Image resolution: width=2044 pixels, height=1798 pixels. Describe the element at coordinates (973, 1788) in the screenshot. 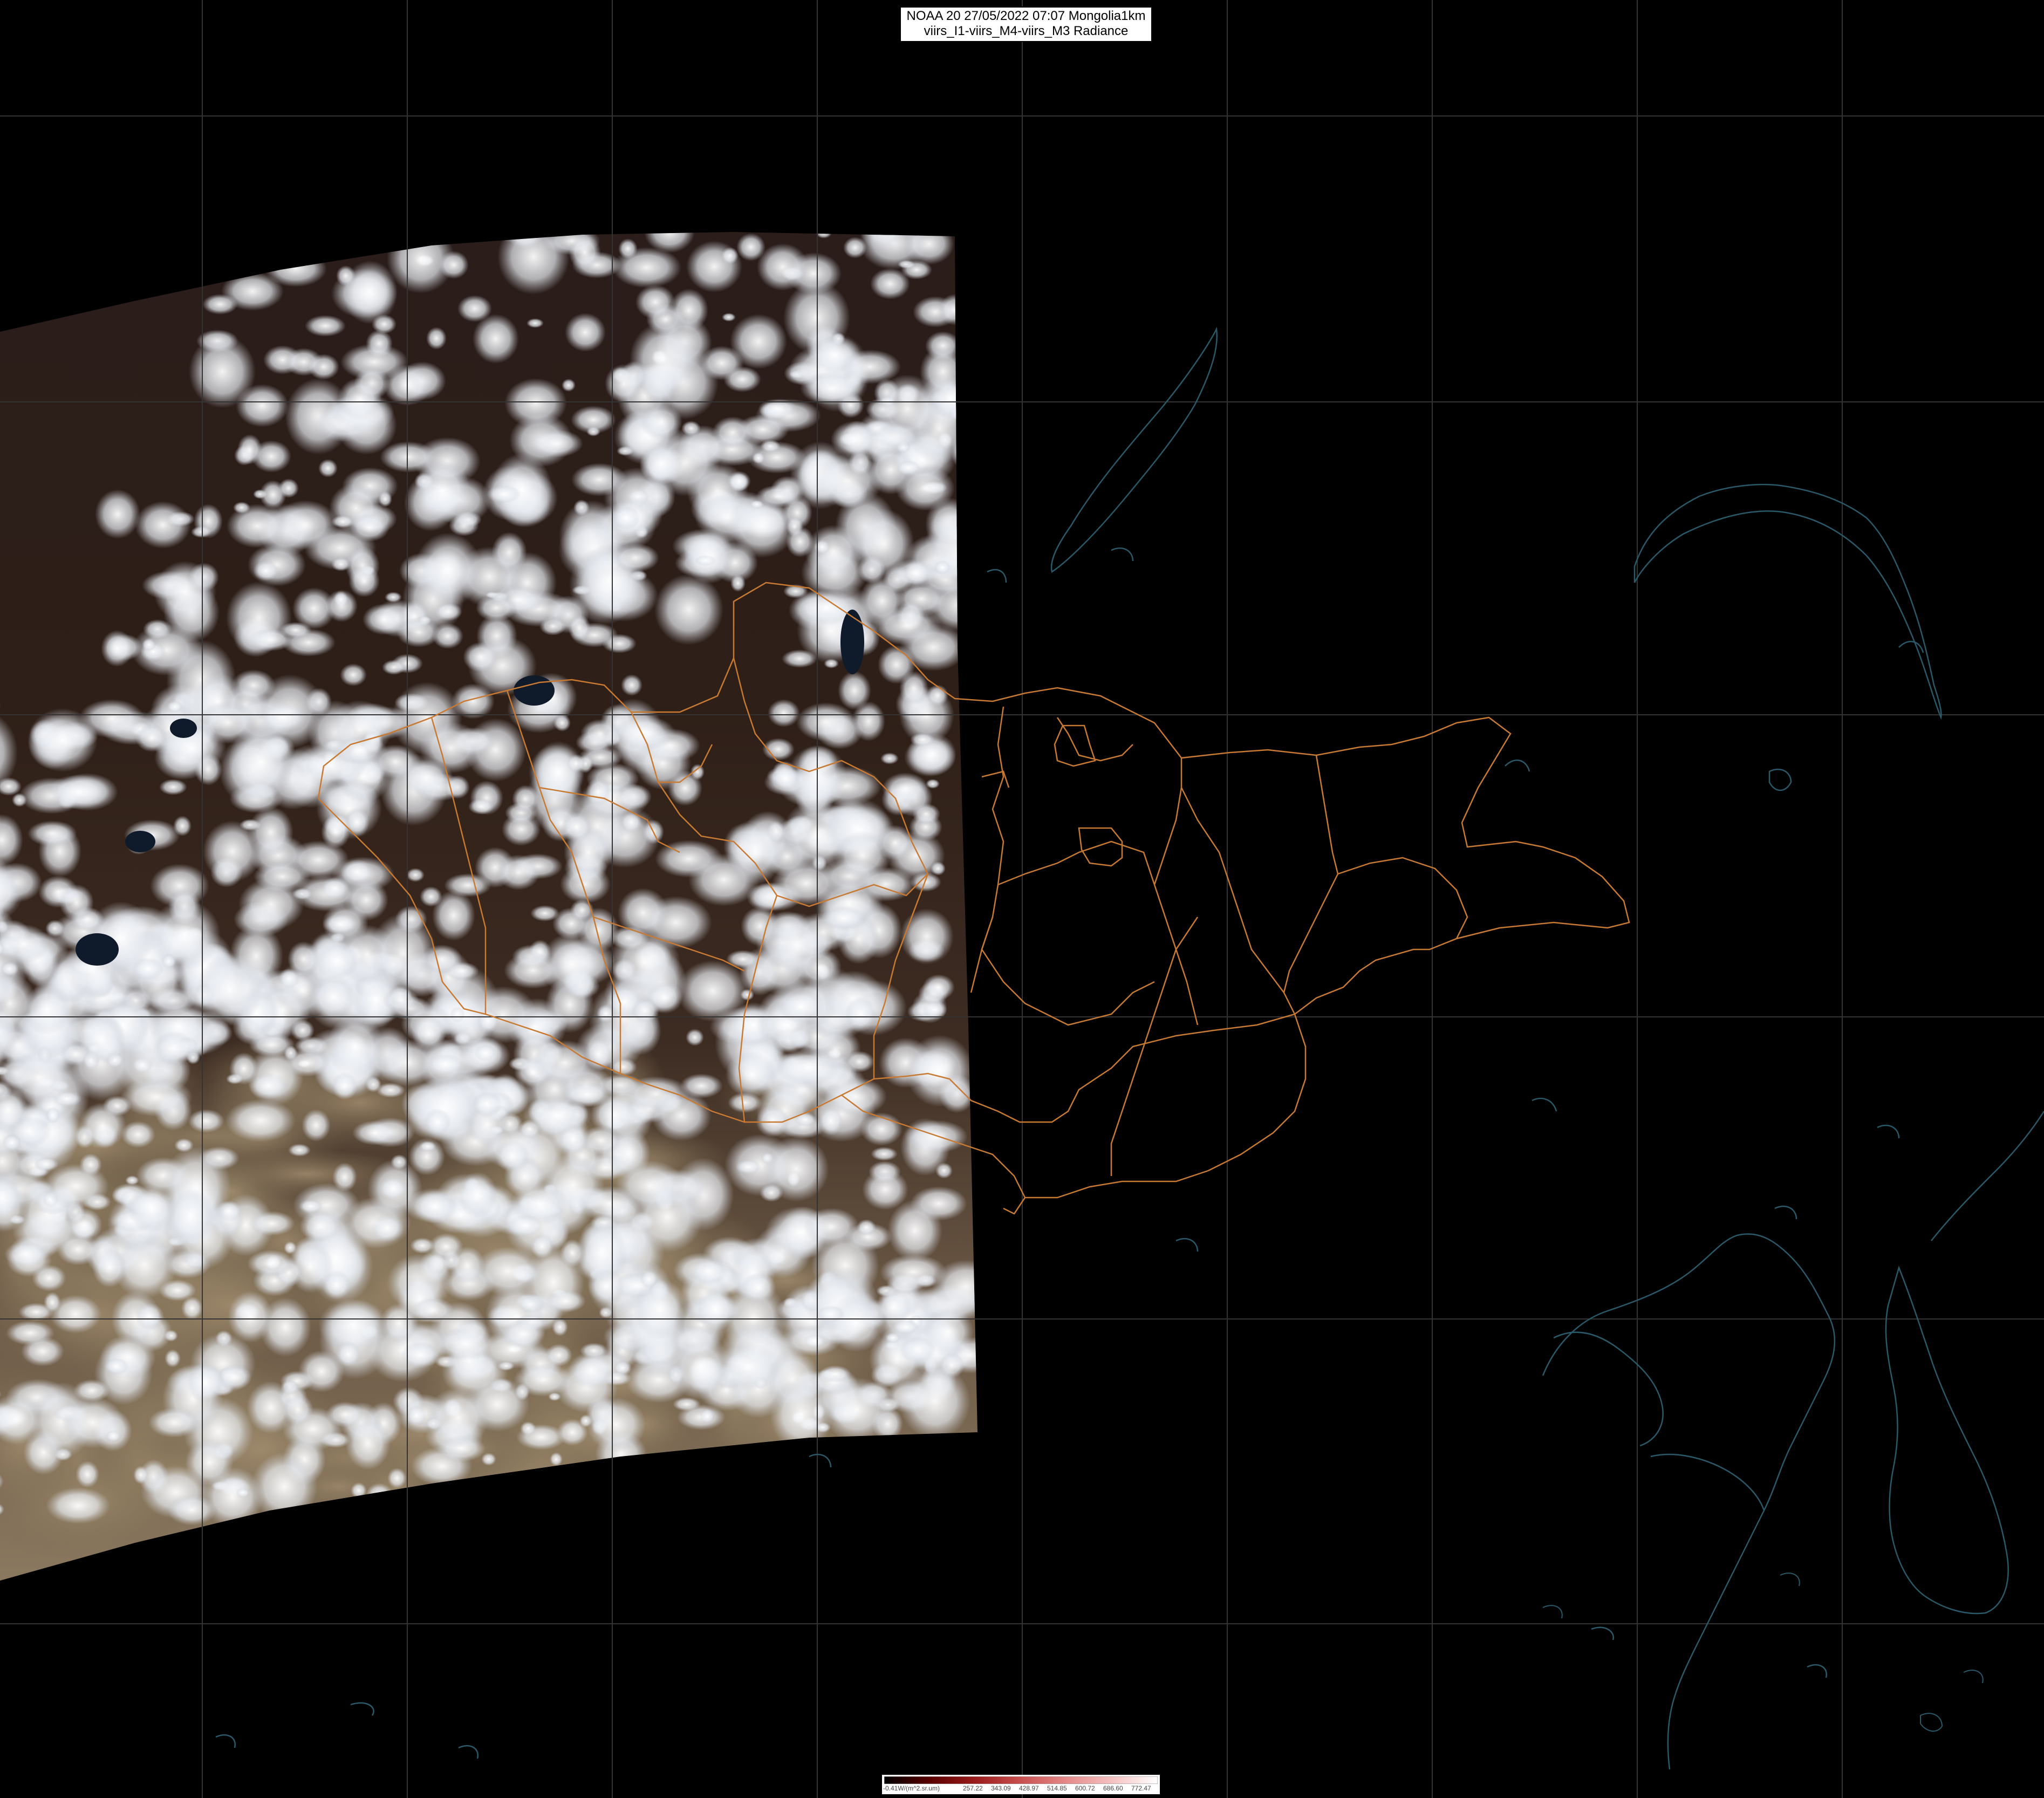

I see `legend-tick-label: 257.22` at that location.